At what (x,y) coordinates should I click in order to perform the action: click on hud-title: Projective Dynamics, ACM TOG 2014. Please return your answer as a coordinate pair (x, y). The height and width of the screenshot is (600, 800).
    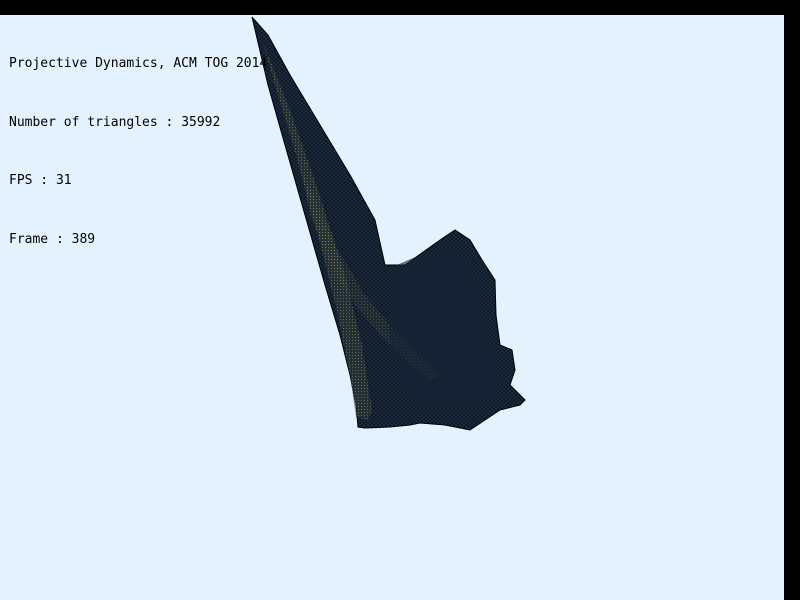
    Looking at the image, I should click on (138, 63).